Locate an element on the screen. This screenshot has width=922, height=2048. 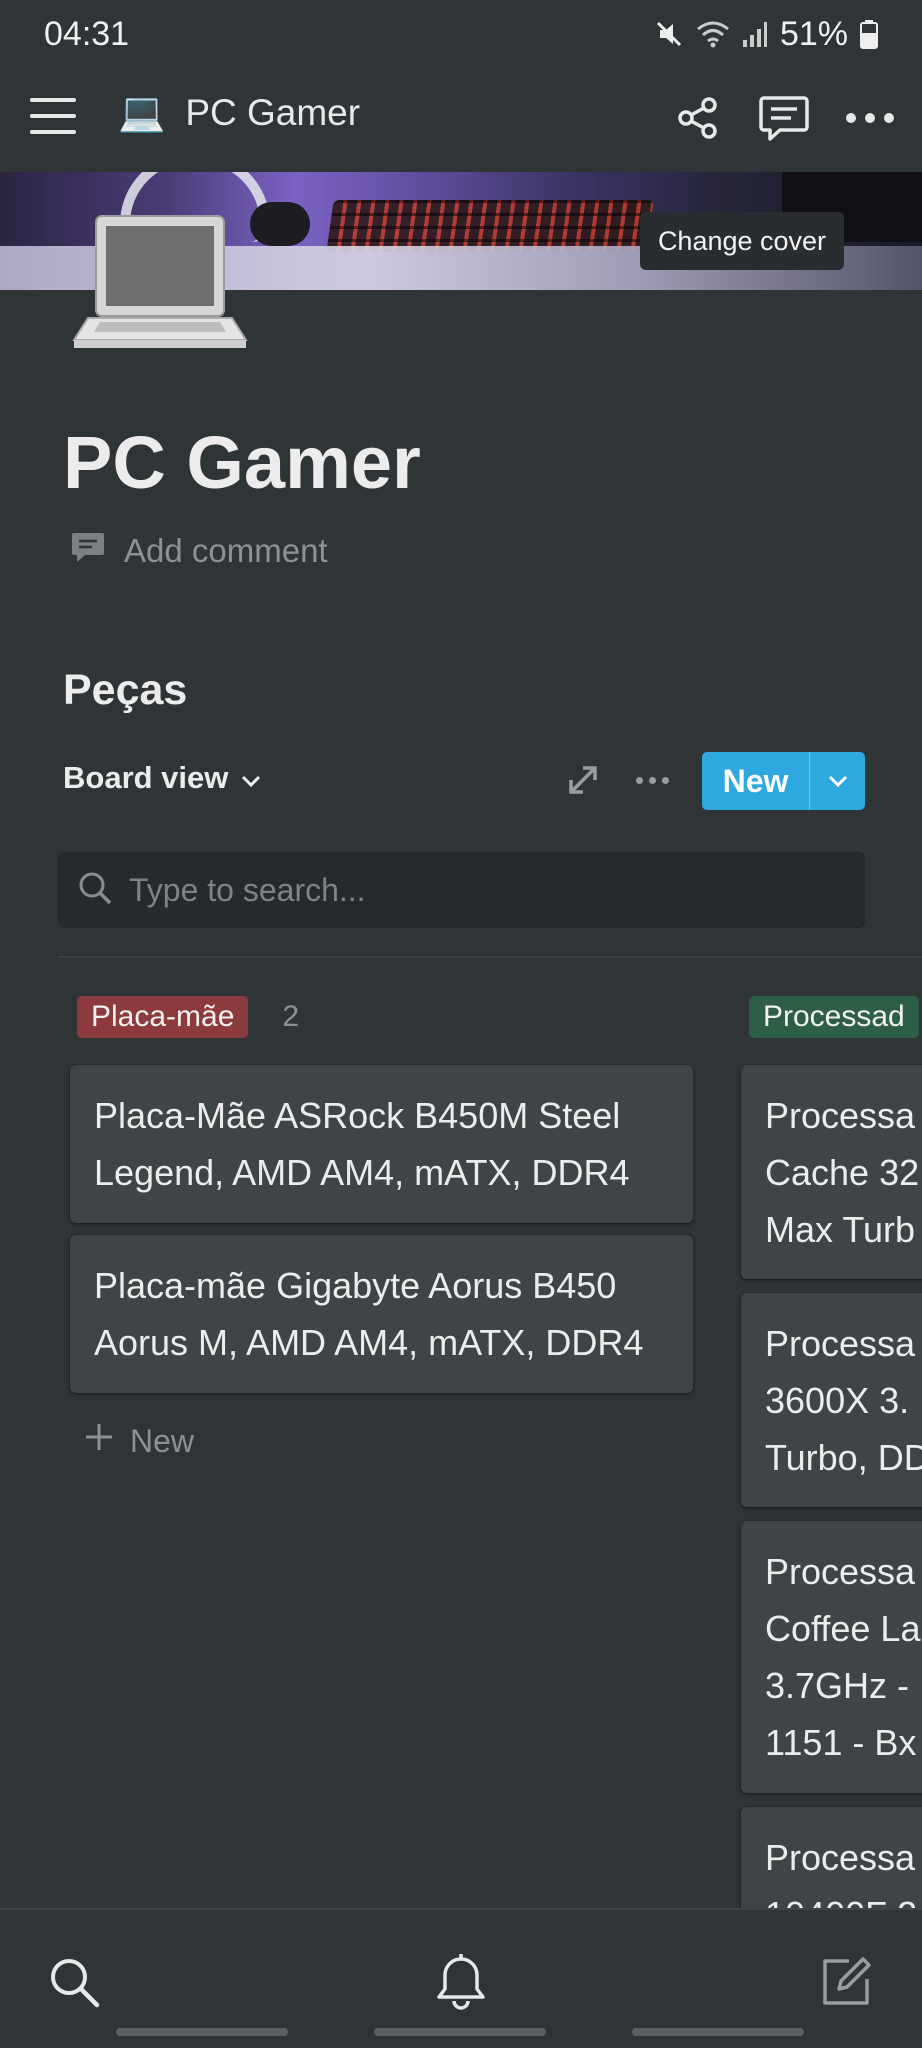
column-header-placa-mae: Placa-mãe 2 is located at coordinates (188, 1017).